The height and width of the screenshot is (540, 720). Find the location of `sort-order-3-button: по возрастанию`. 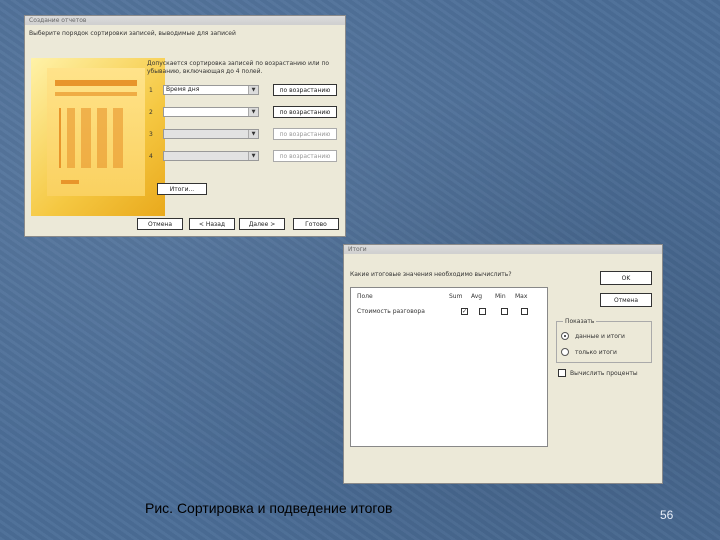

sort-order-3-button: по возрастанию is located at coordinates (305, 134).